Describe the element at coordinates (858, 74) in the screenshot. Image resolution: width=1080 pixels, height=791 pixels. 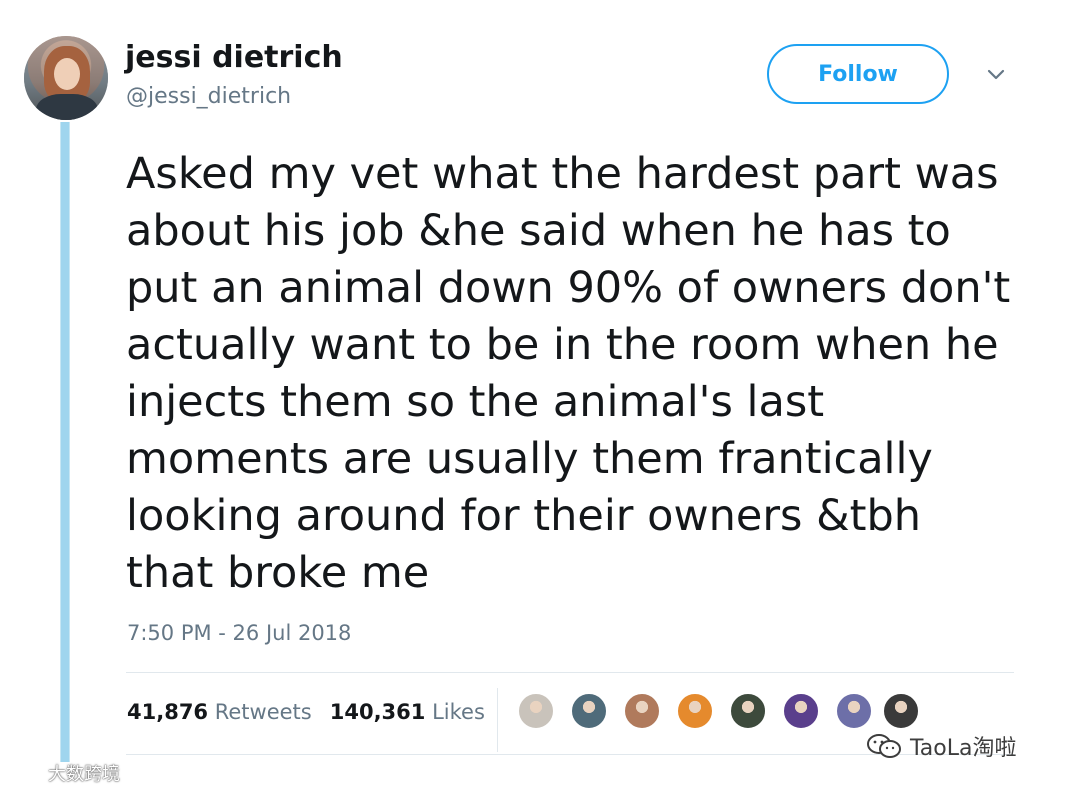
I see `follow-button: Follow` at that location.